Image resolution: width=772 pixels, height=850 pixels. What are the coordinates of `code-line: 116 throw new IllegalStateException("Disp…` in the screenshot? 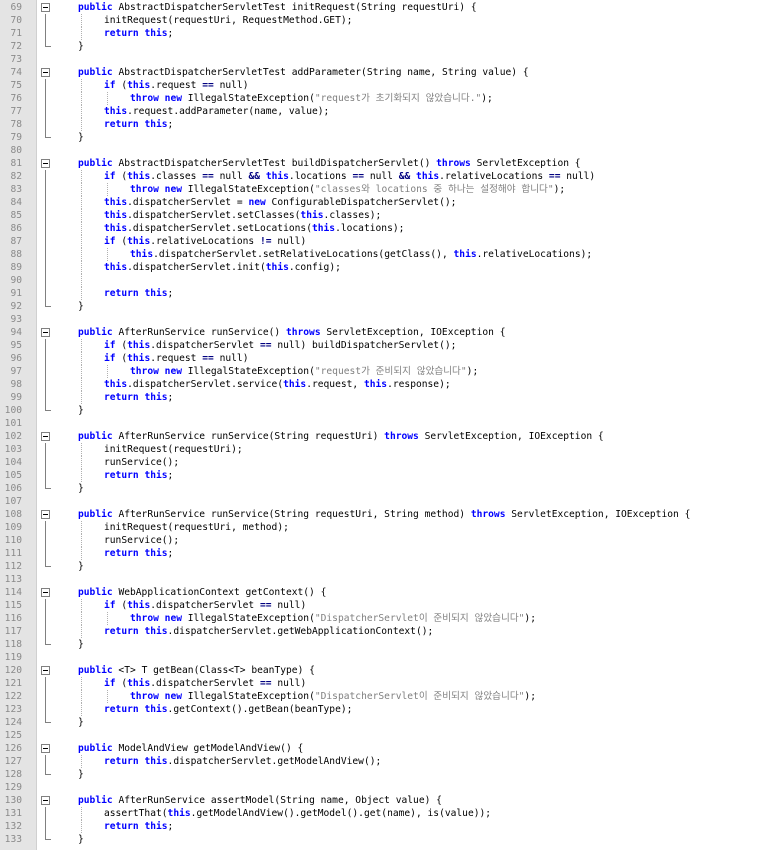 It's located at (386, 618).